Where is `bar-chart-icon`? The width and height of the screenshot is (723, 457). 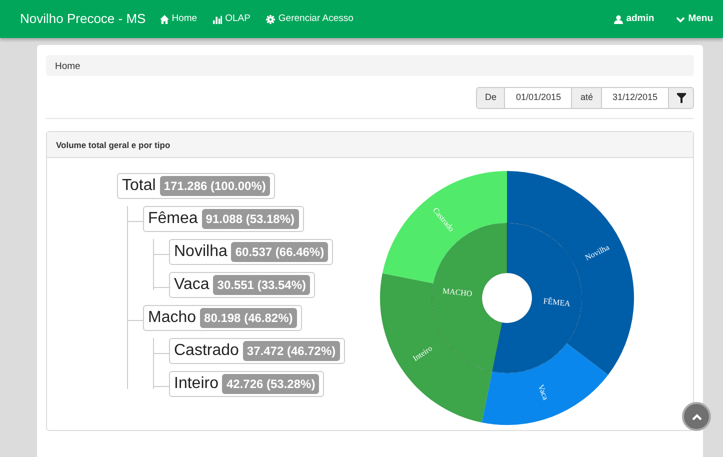 bar-chart-icon is located at coordinates (217, 19).